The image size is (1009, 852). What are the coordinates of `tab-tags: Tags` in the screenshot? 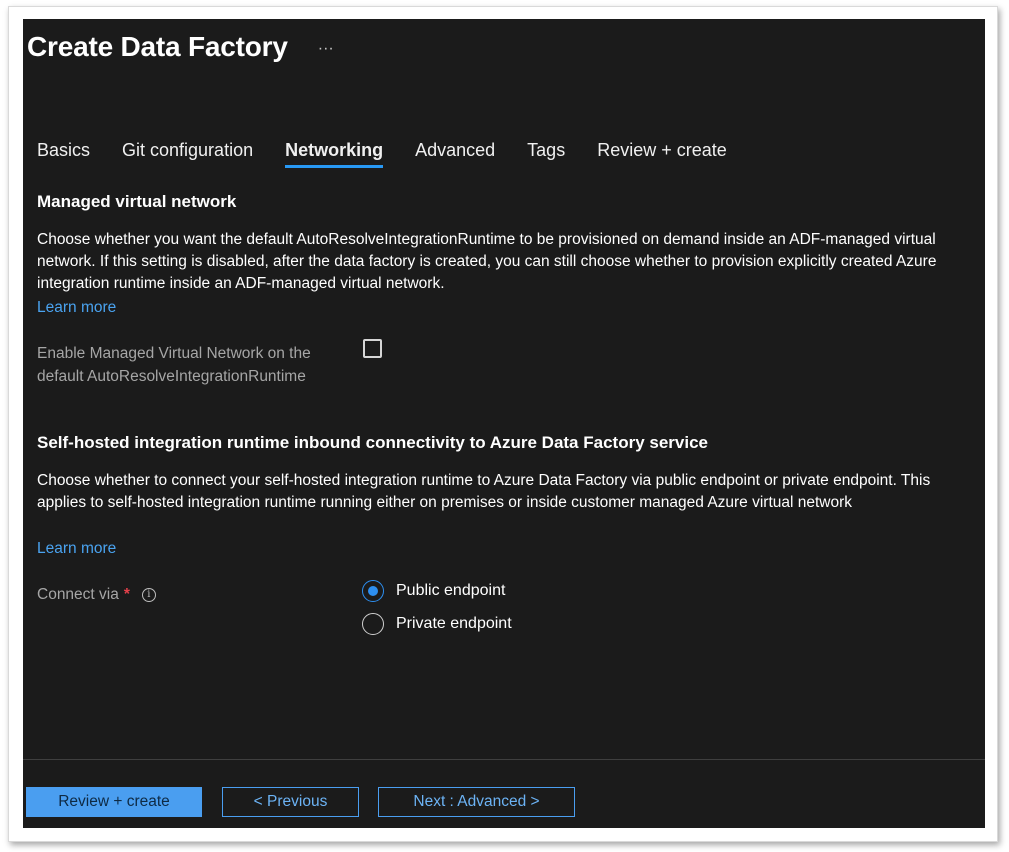 It's located at (546, 154).